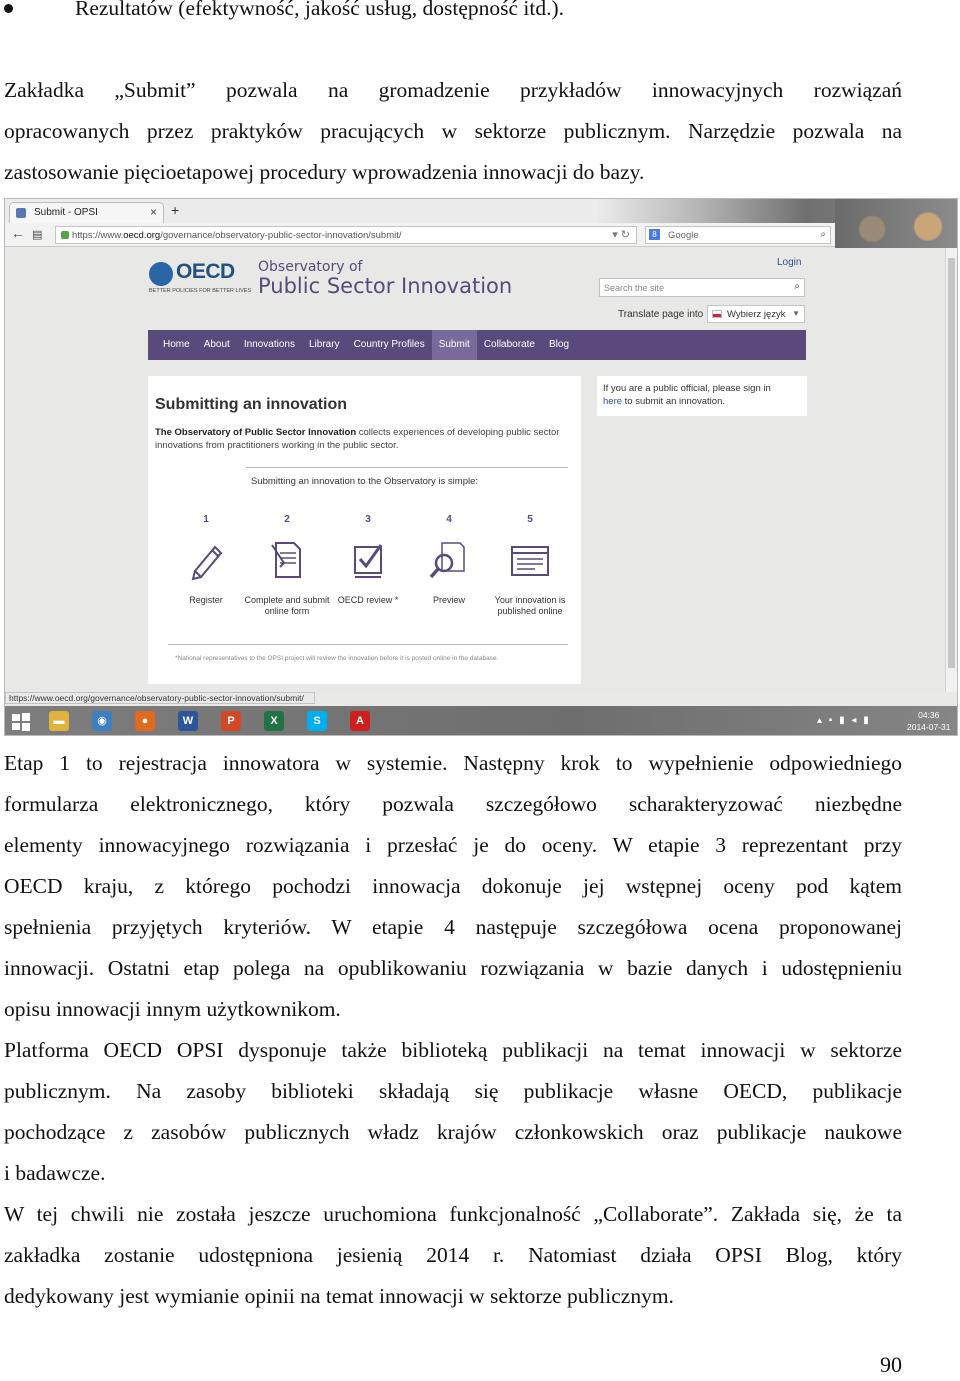 Image resolution: width=960 pixels, height=1381 pixels. What do you see at coordinates (368, 519) in the screenshot?
I see `step-number: 3` at bounding box center [368, 519].